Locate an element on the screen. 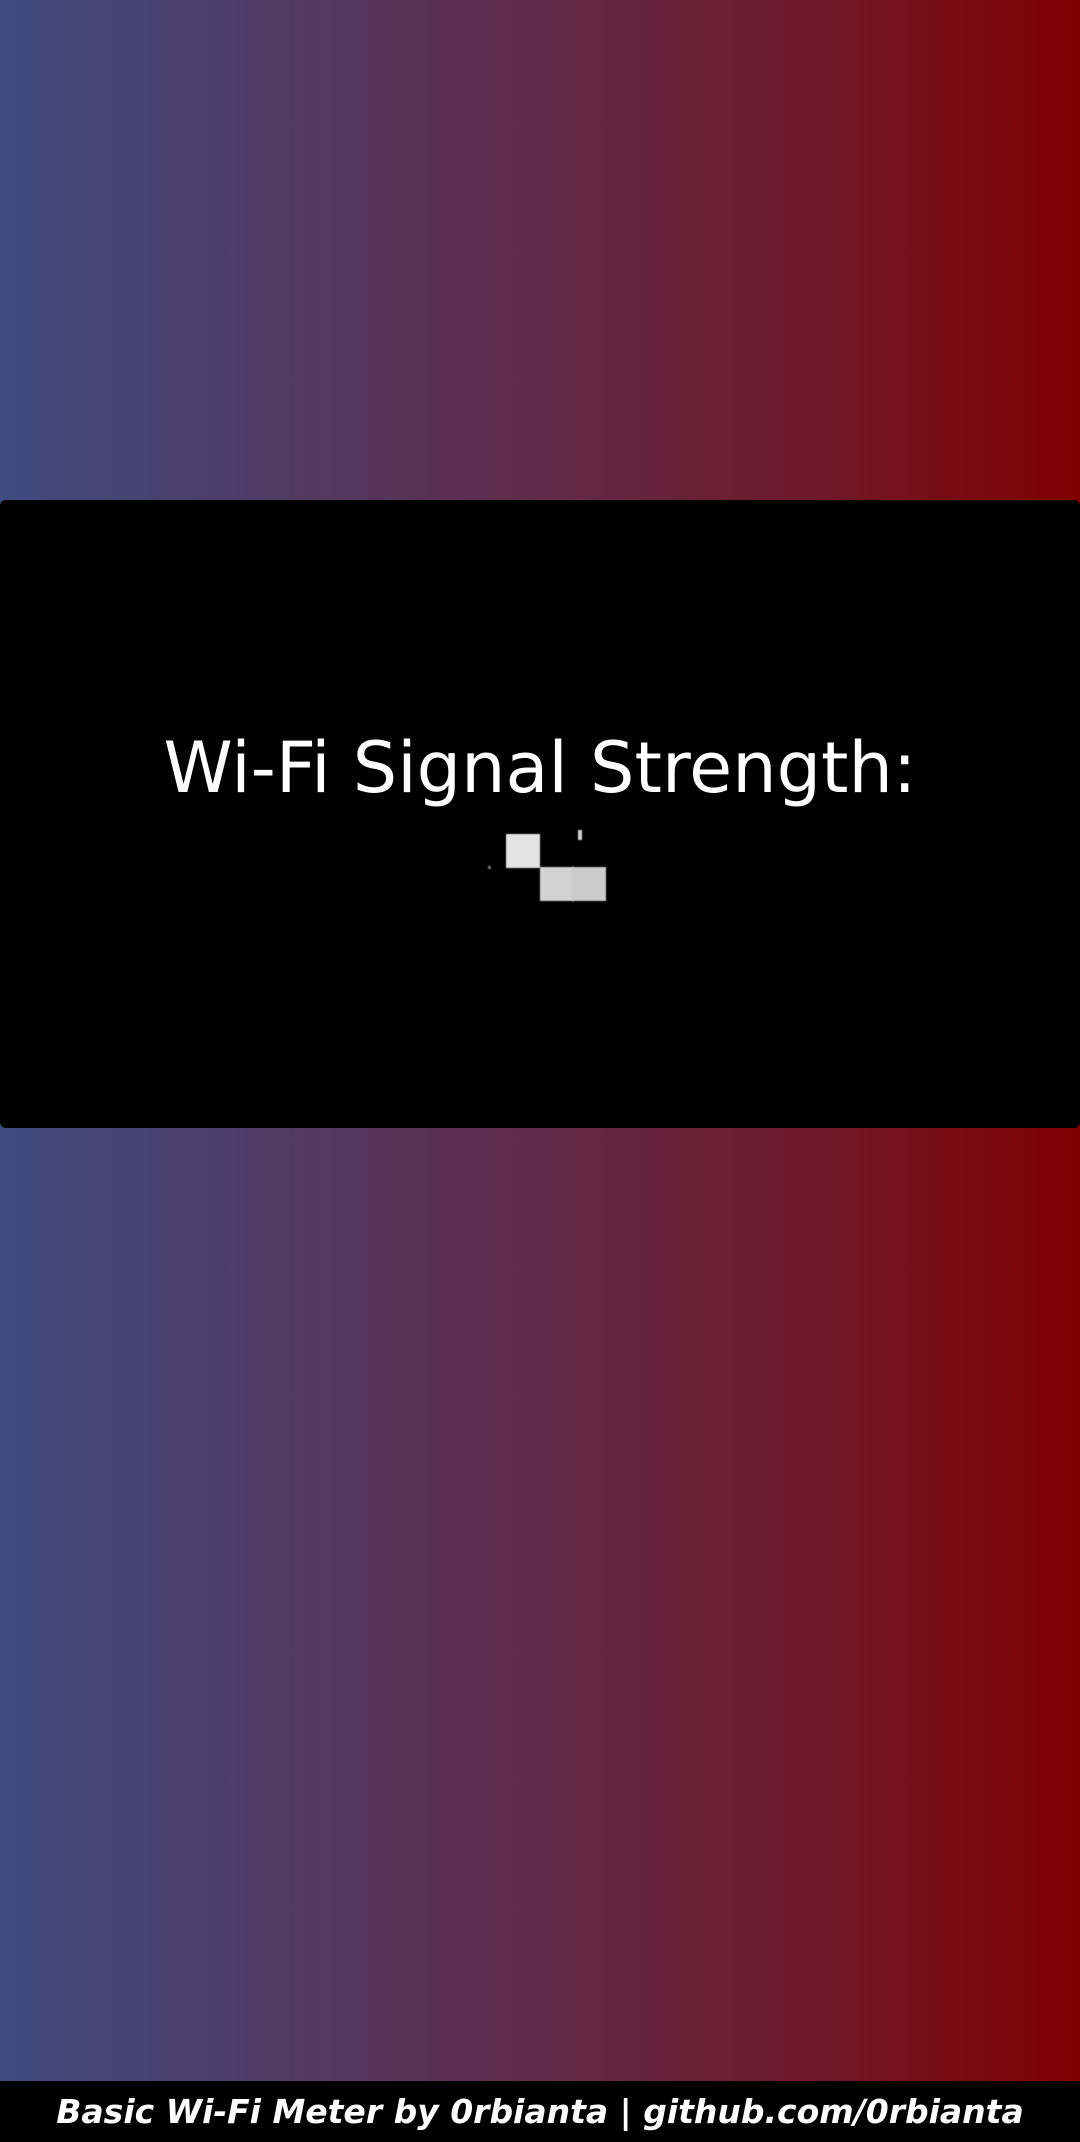 Image resolution: width=1080 pixels, height=2142 pixels. signal-glyph-tick is located at coordinates (580, 835).